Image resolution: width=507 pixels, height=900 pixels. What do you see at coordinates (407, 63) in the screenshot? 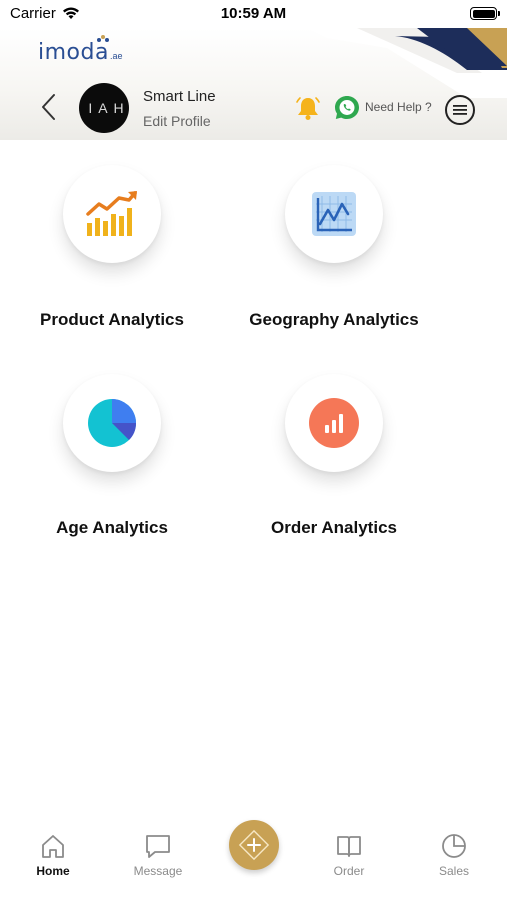
I see `header-decoration` at bounding box center [407, 63].